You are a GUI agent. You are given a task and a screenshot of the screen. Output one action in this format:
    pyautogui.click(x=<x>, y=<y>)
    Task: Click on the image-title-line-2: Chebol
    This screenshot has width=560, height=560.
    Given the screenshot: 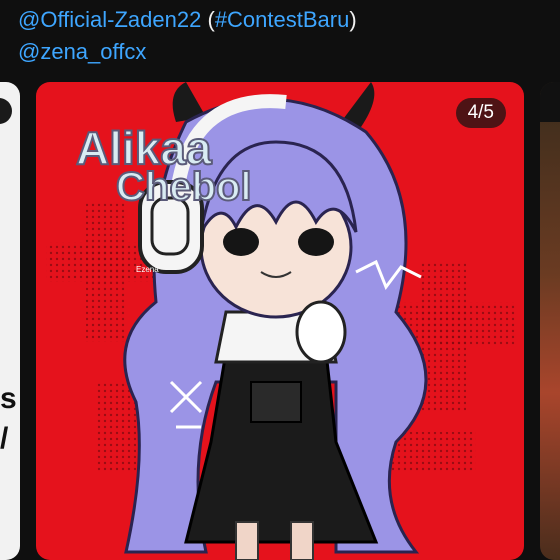 What is the action you would take?
    pyautogui.click(x=184, y=187)
    